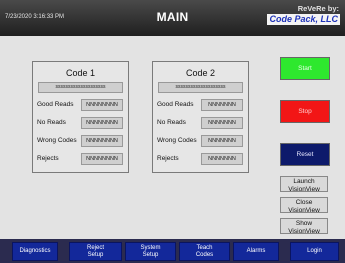  Describe the element at coordinates (222, 159) in the screenshot. I see `rejects-value: NNNNNNN` at that location.